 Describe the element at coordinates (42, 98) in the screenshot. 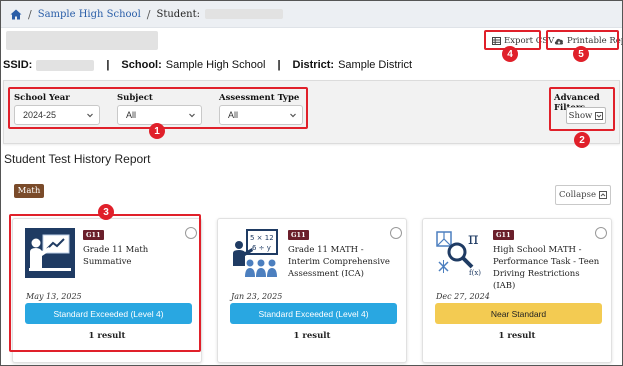

I see `school-year-label: School Year` at that location.